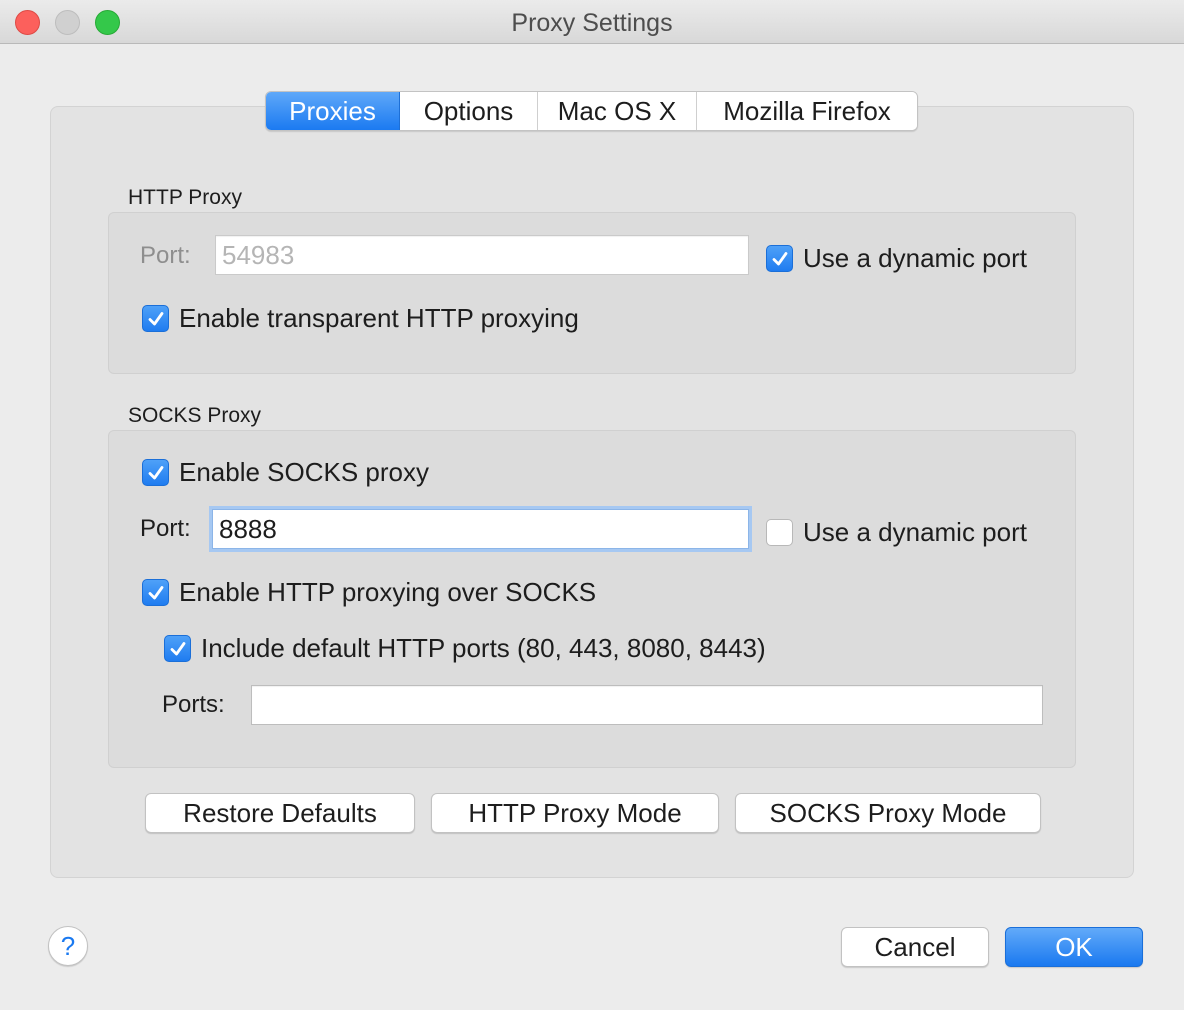 This screenshot has width=1184, height=1010. Describe the element at coordinates (165, 255) in the screenshot. I see `http-port-label: Port:` at that location.